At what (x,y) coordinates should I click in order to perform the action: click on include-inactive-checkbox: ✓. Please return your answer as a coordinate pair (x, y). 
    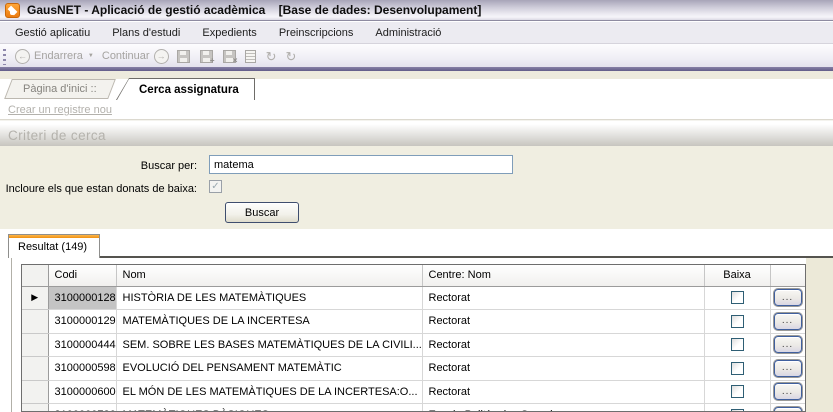
    Looking at the image, I should click on (215, 186).